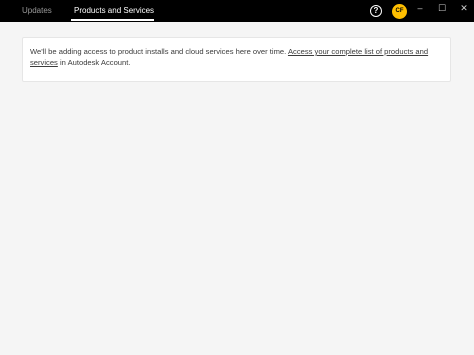 The image size is (474, 355). What do you see at coordinates (237, 11) in the screenshot?
I see `top-bar: Updates Products and Services ? CF – ☐ ✕` at bounding box center [237, 11].